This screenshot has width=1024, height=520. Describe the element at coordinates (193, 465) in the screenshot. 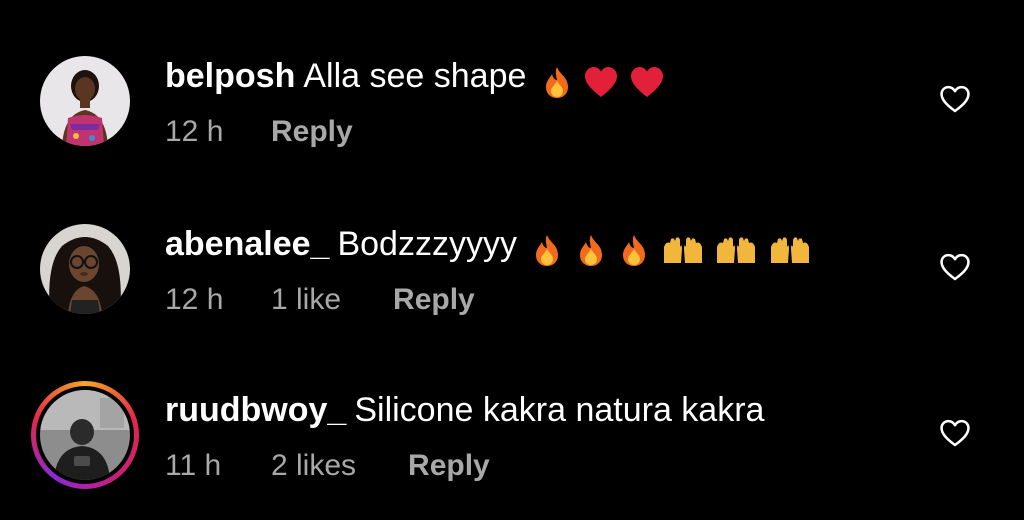

I see `comment-timestamp: 11 h` at that location.